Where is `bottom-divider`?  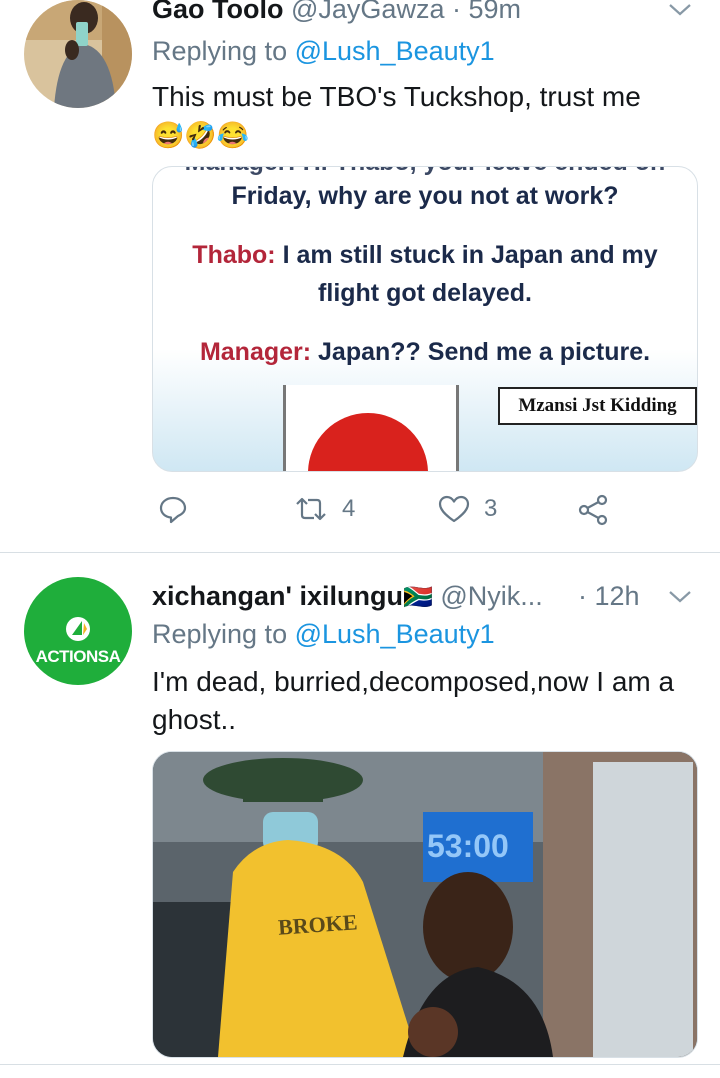
bottom-divider is located at coordinates (360, 1064).